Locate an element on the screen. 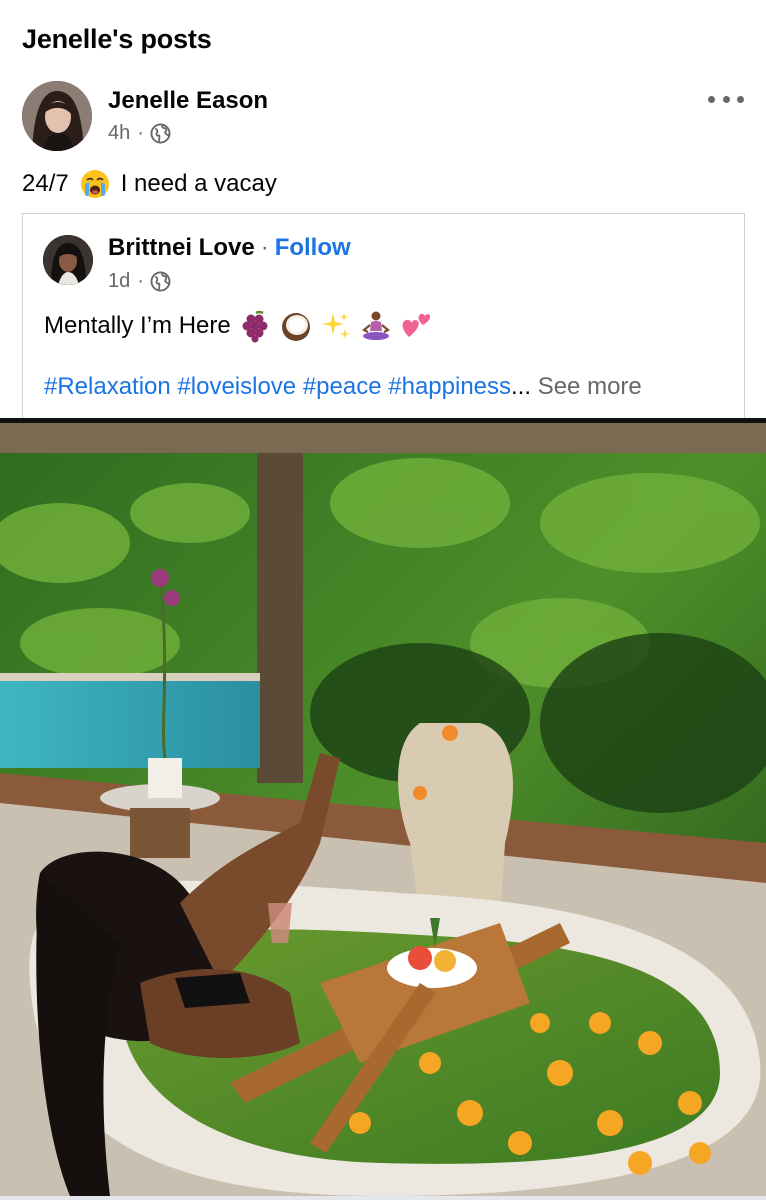 Image resolution: width=766 pixels, height=1200 pixels. shared-author-row: Brittnei Love · Follow is located at coordinates (229, 248).